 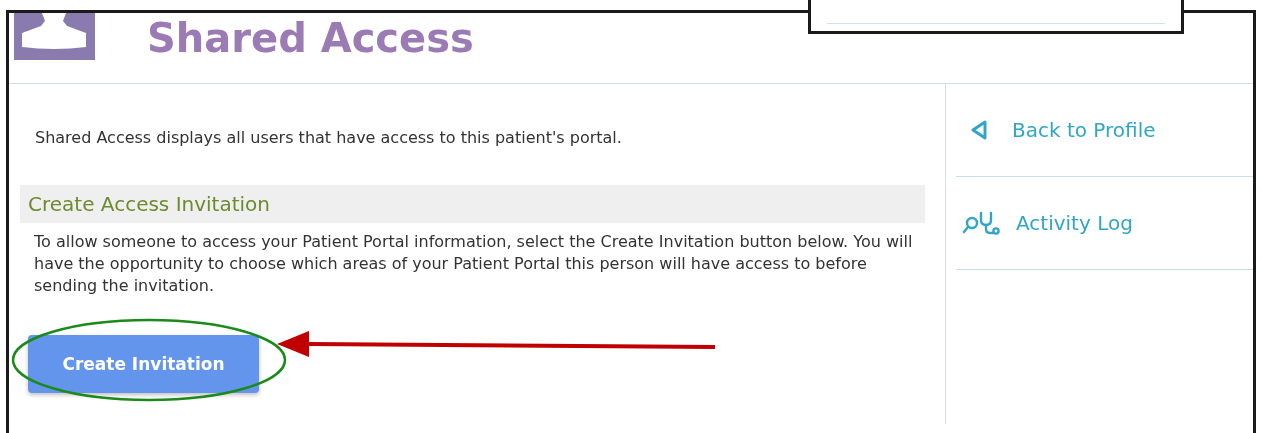 What do you see at coordinates (54, 36) in the screenshot?
I see `user-icon` at bounding box center [54, 36].